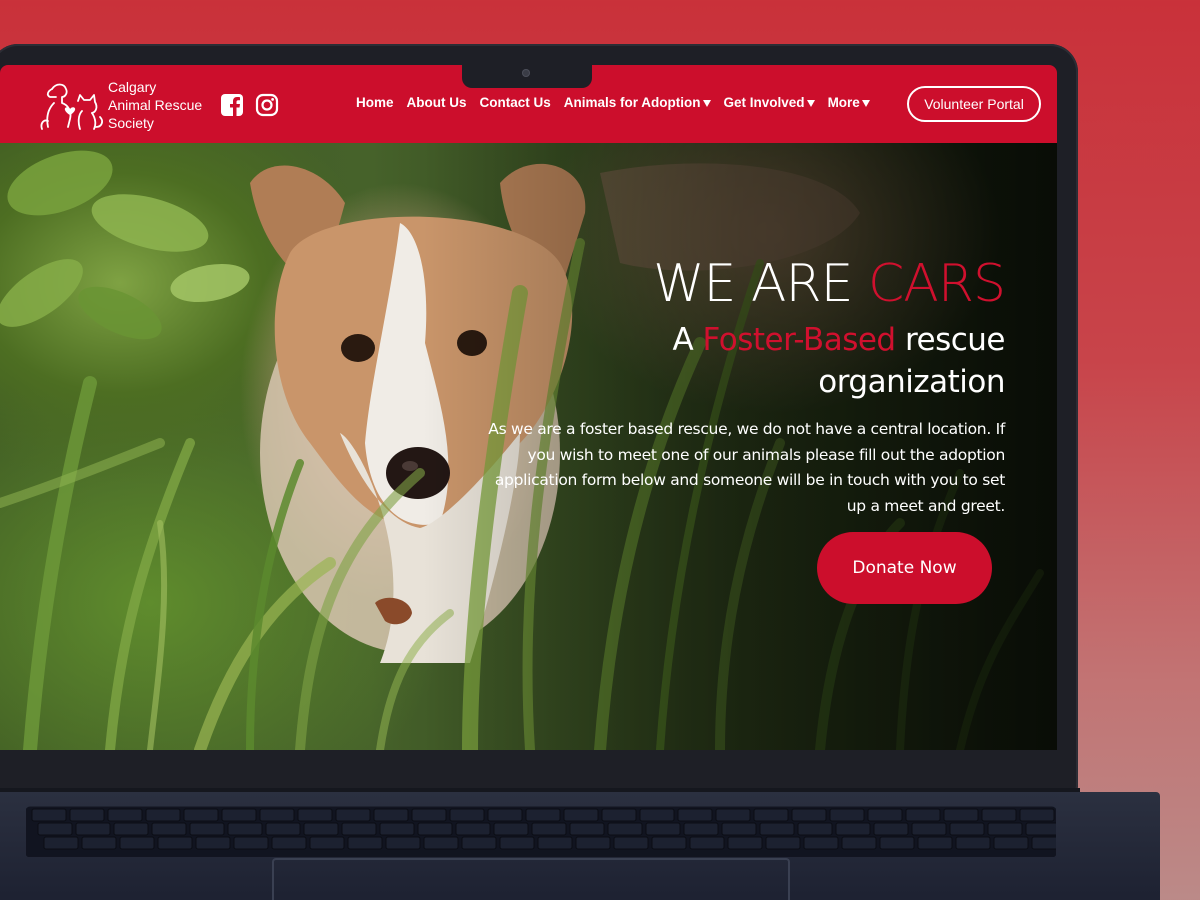 This screenshot has width=1200, height=900. I want to click on nav-animals-for-adoption-label: Animals for Adoption, so click(632, 102).